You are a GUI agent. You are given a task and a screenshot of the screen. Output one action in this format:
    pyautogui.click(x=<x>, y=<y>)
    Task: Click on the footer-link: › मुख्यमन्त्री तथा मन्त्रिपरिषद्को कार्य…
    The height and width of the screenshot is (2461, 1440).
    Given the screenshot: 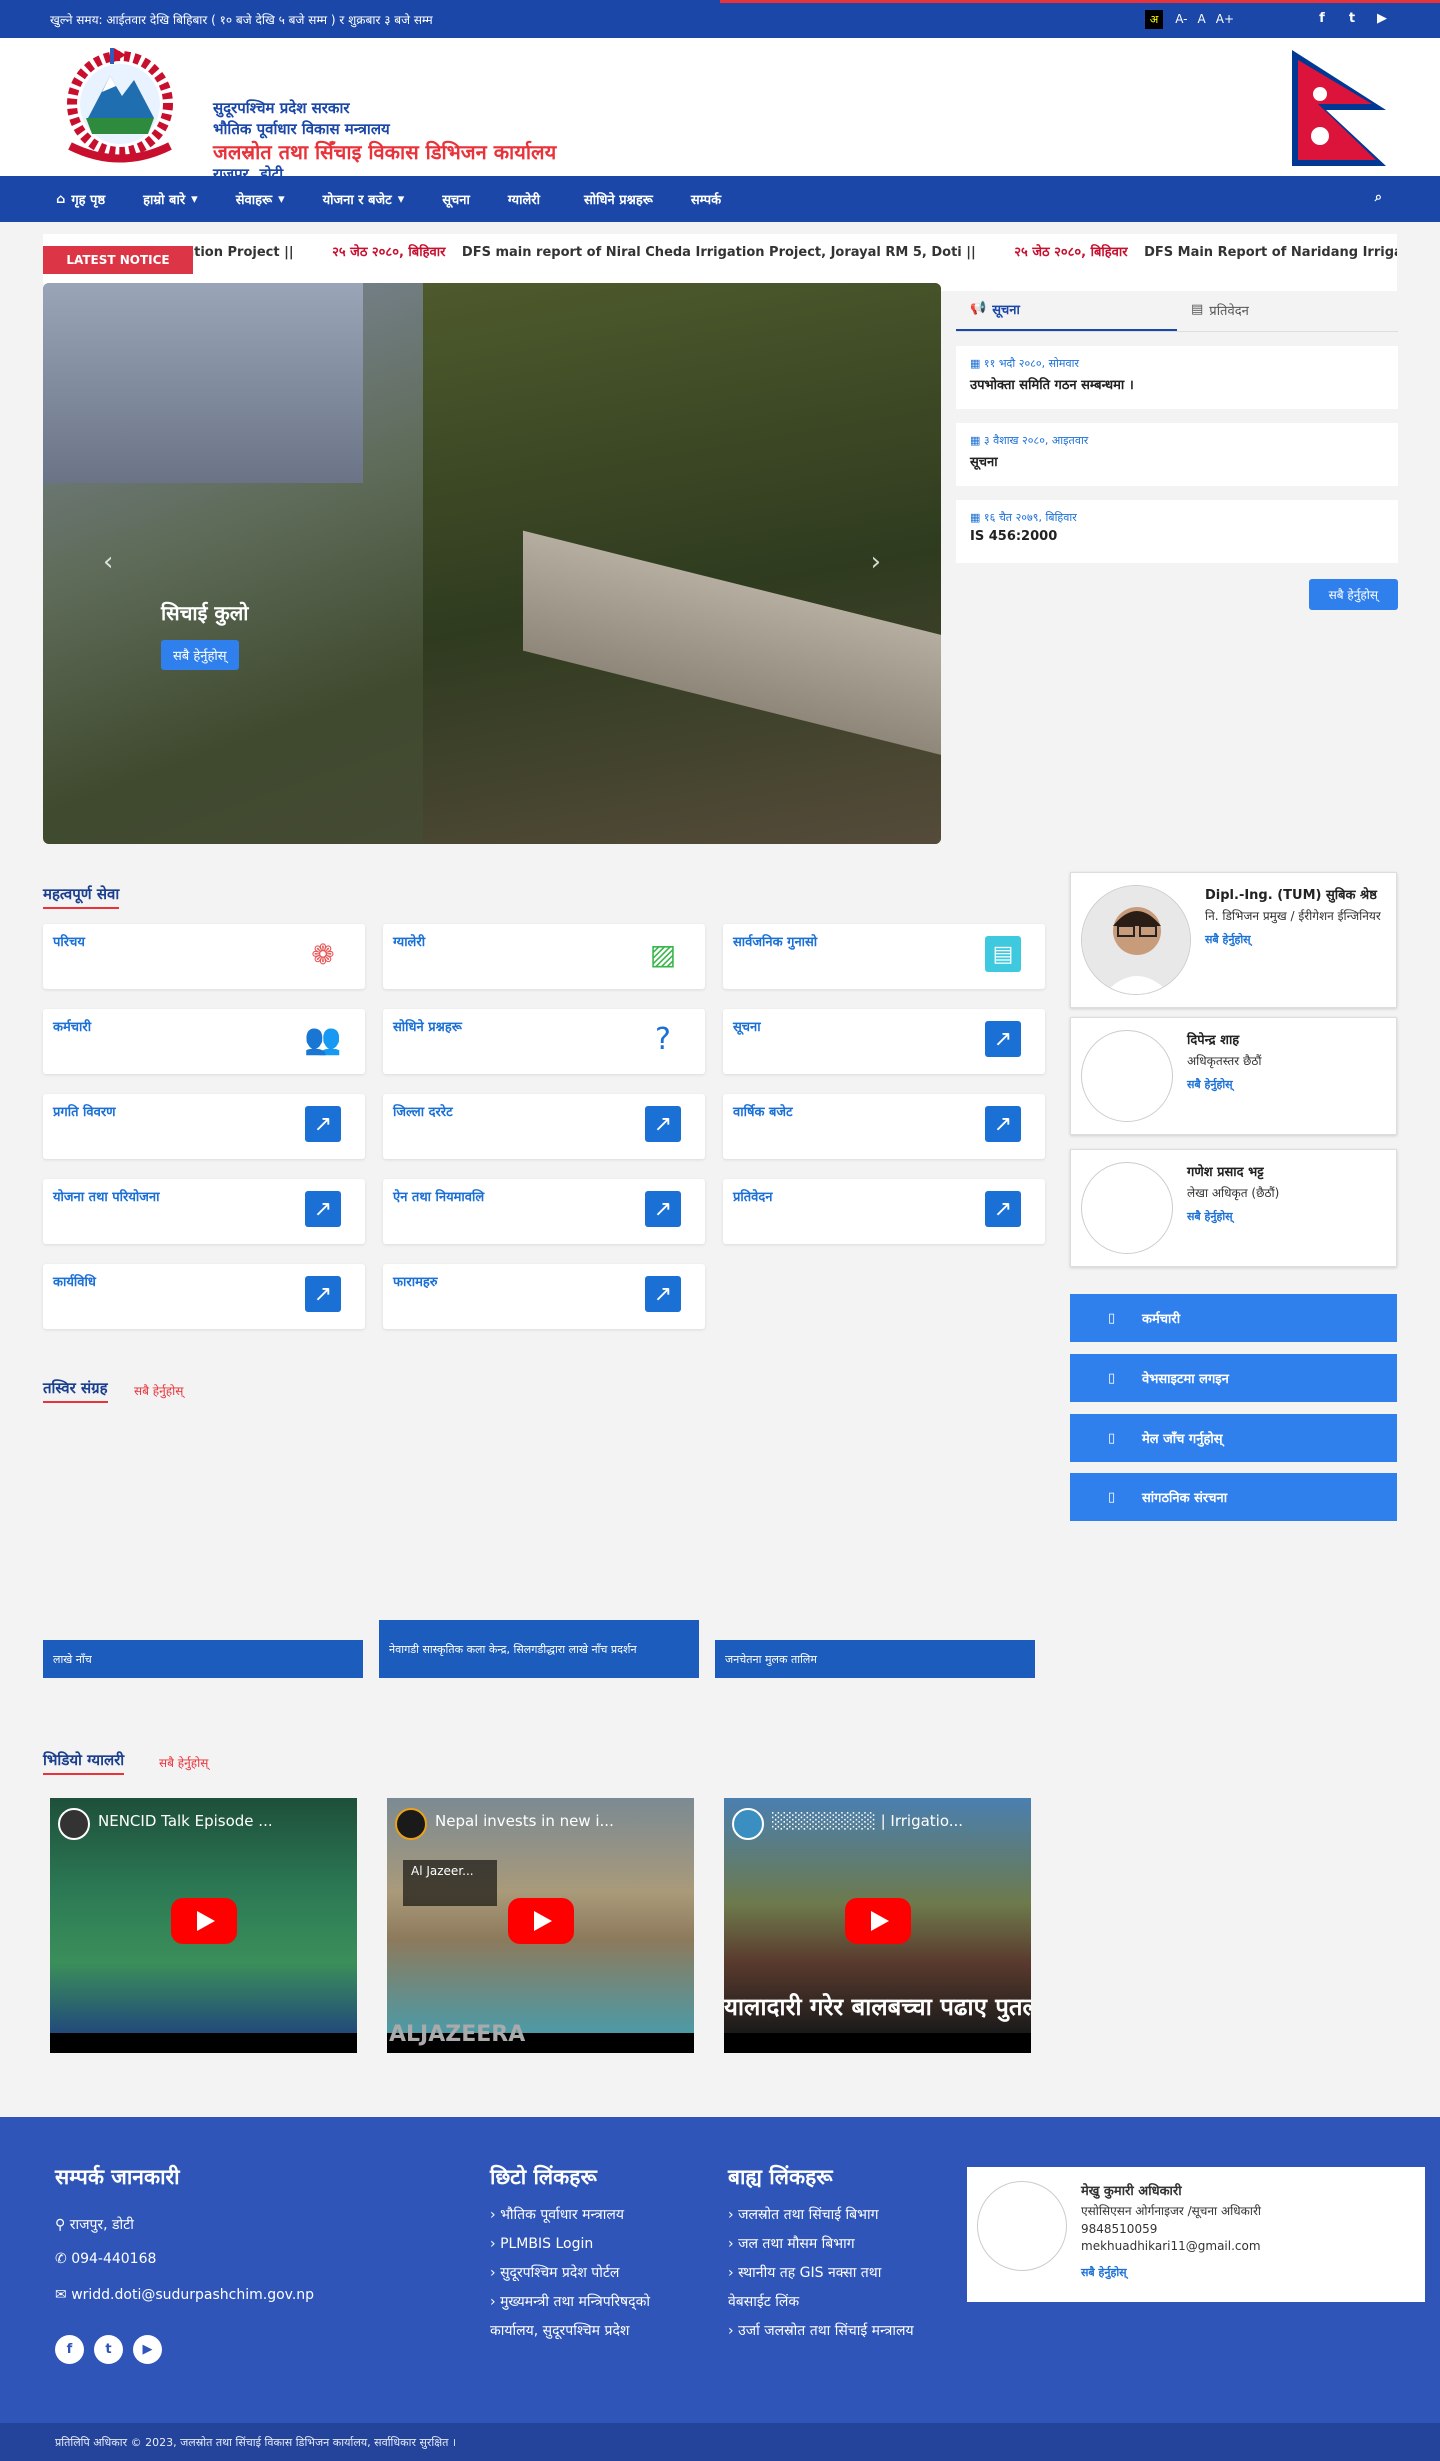 What is the action you would take?
    pyautogui.click(x=590, y=2317)
    